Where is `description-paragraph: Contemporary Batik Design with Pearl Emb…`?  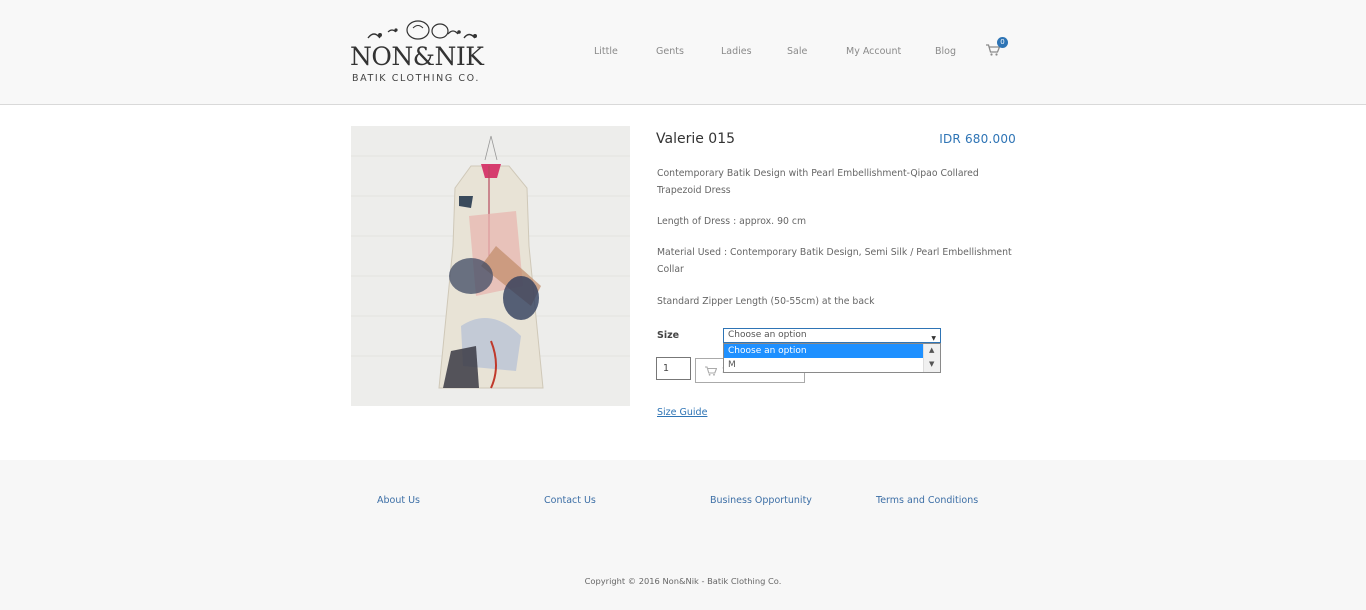
description-paragraph: Contemporary Batik Design with Pearl Emb… is located at coordinates (818, 182).